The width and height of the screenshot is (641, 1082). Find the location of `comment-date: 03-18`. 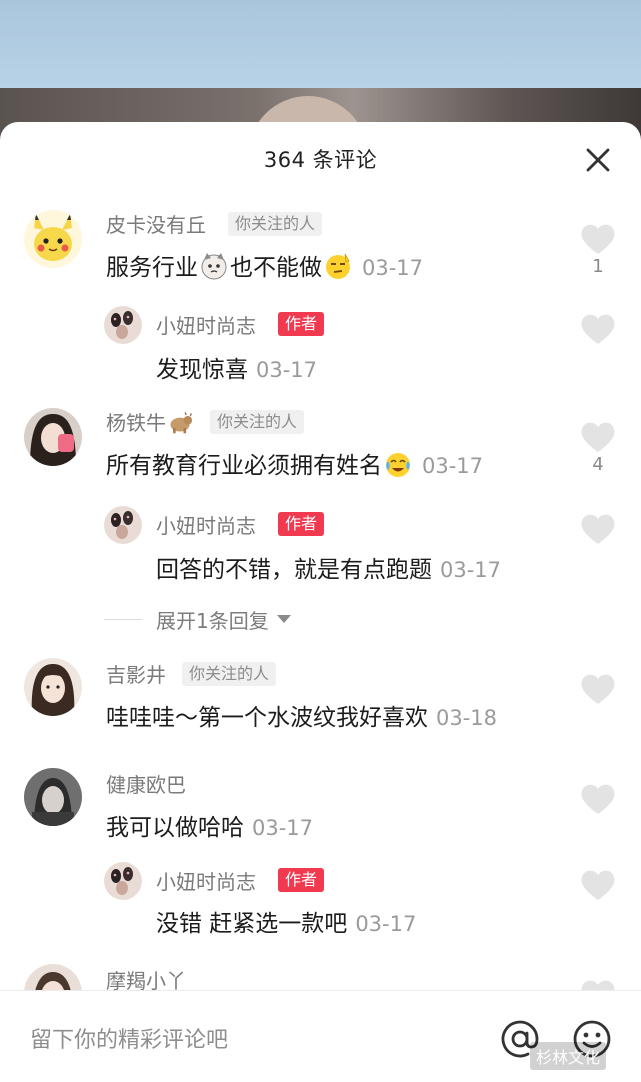

comment-date: 03-18 is located at coordinates (467, 718).